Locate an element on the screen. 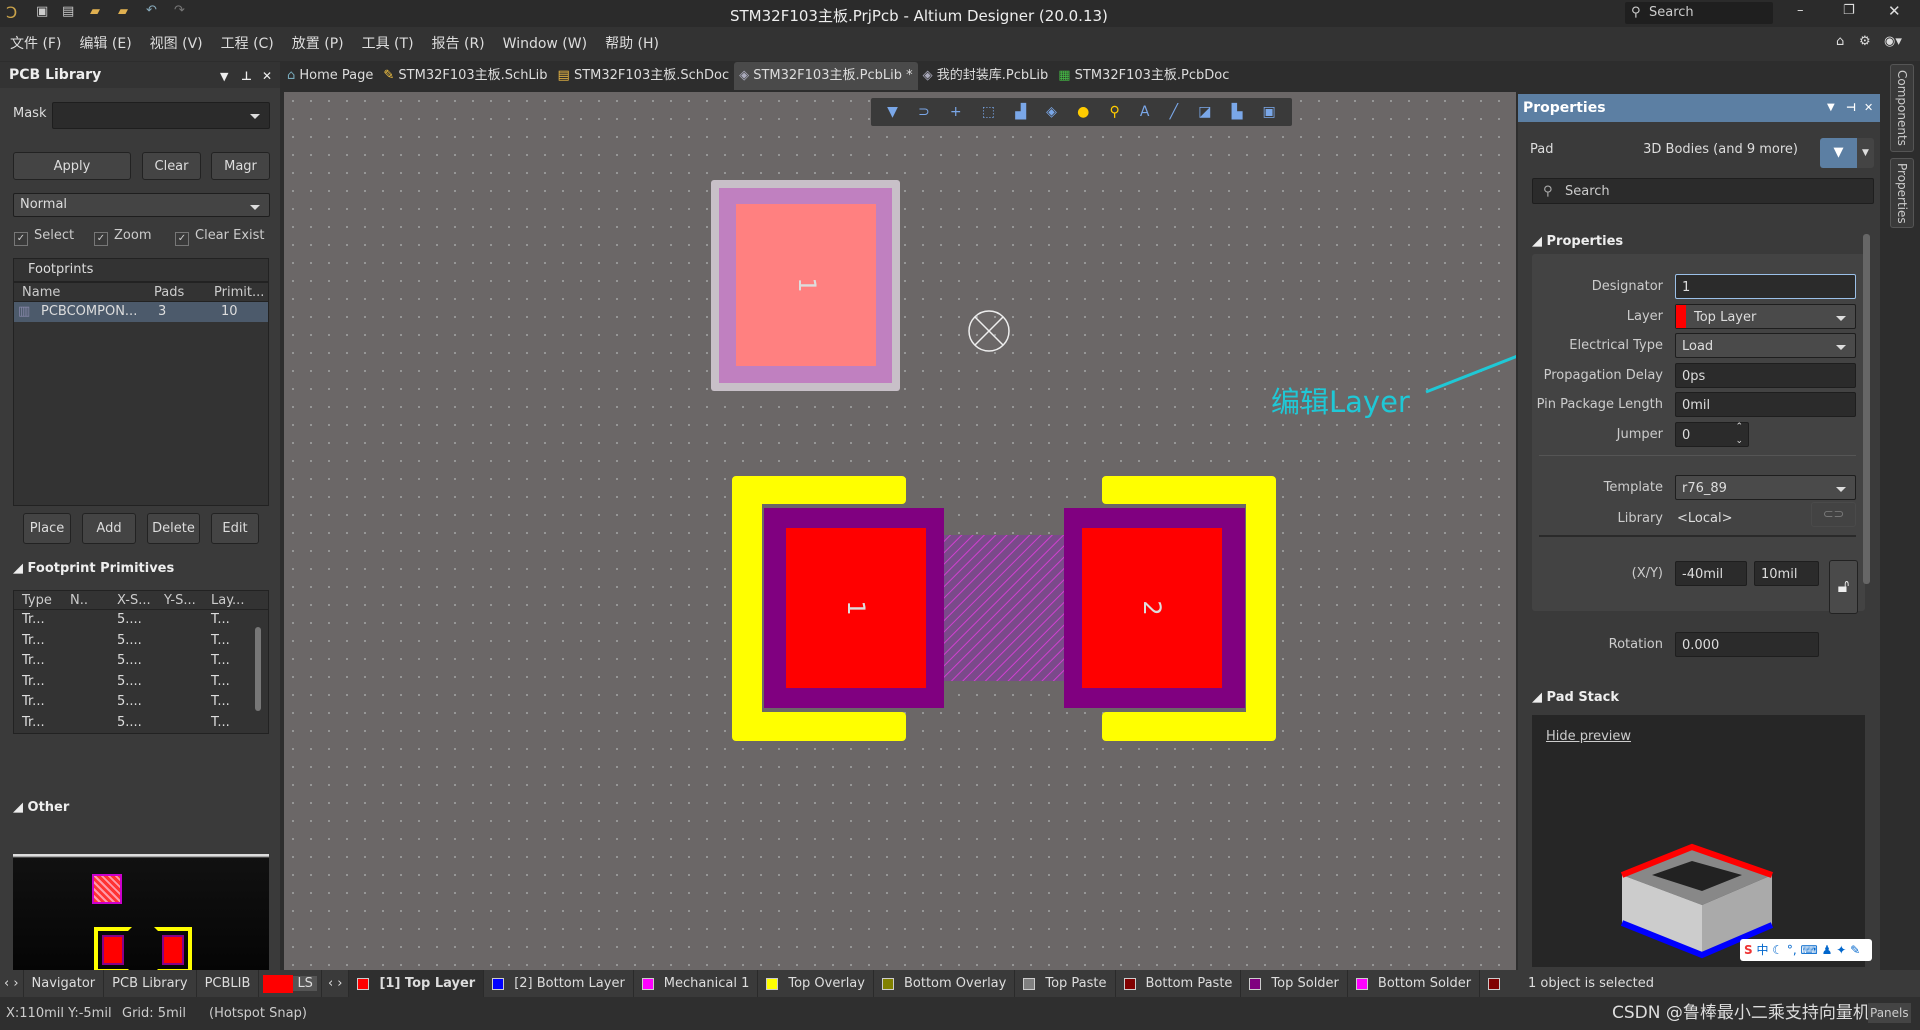  home-icon: ⌂ is located at coordinates (1840, 41).